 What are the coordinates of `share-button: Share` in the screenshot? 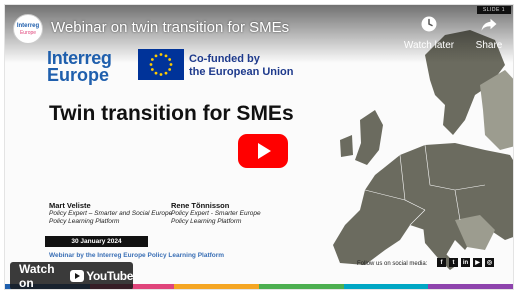 It's located at (489, 33).